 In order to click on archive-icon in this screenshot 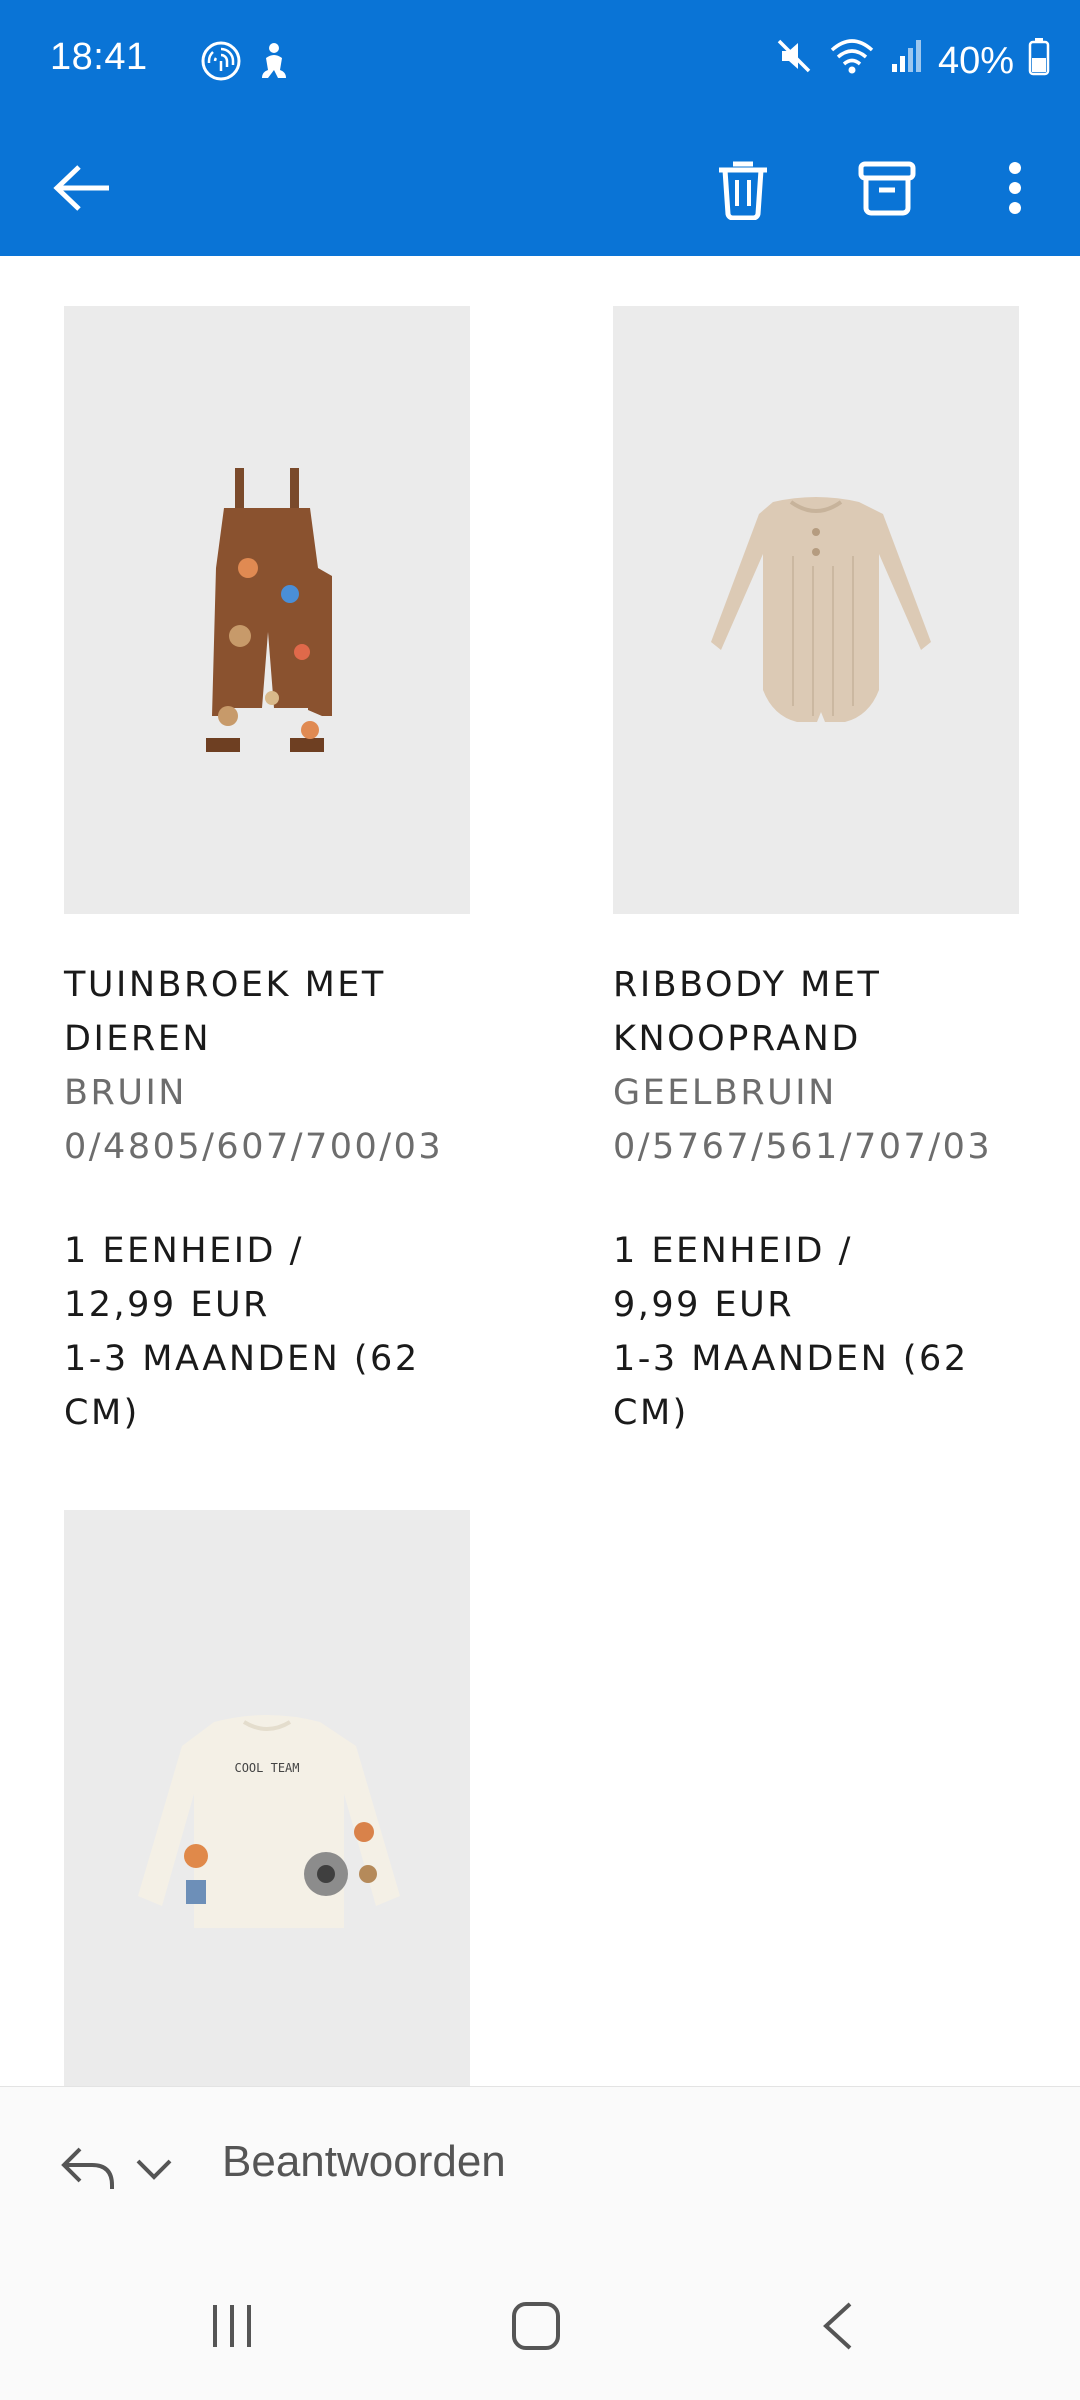, I will do `click(887, 190)`.